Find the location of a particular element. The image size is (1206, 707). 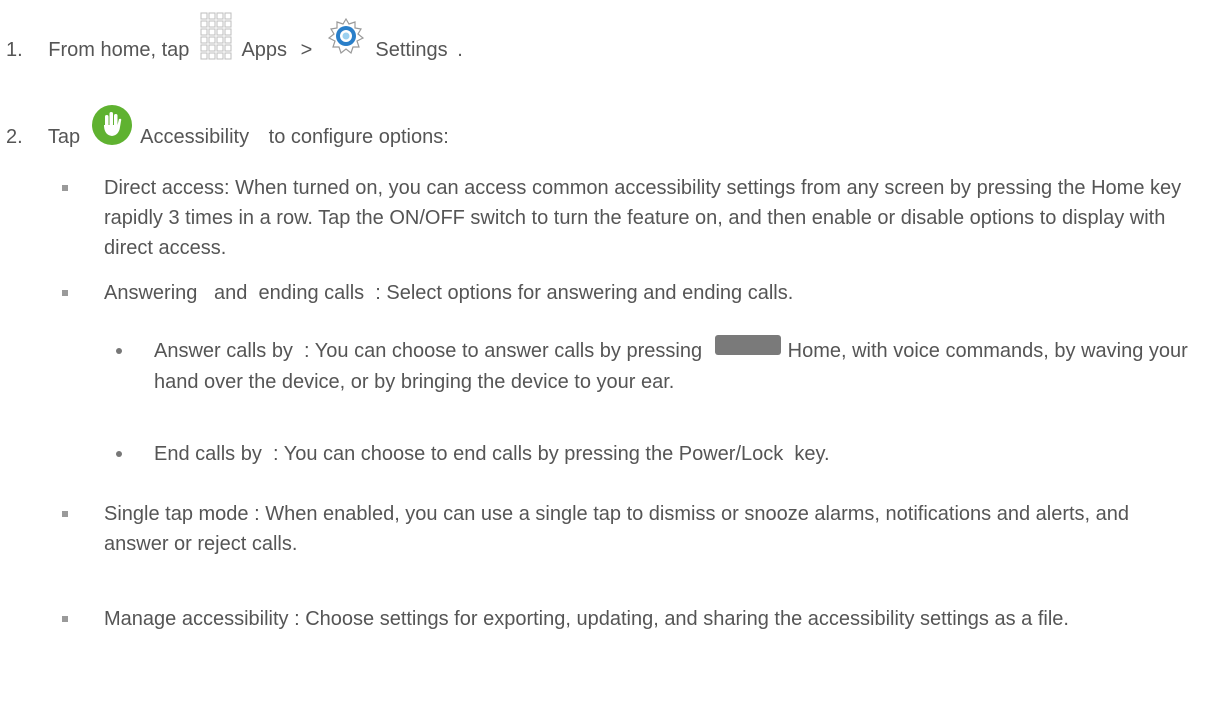

settings-gear-icon is located at coordinates (346, 40).